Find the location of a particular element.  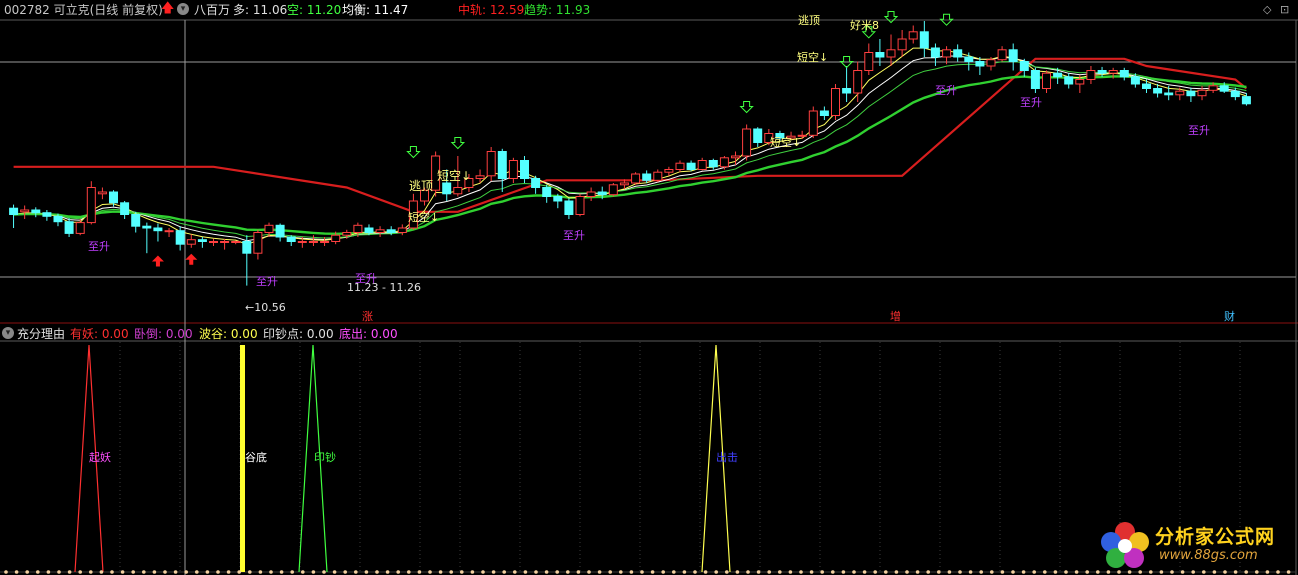

yinchao-label: 印钞 is located at coordinates (325, 457).